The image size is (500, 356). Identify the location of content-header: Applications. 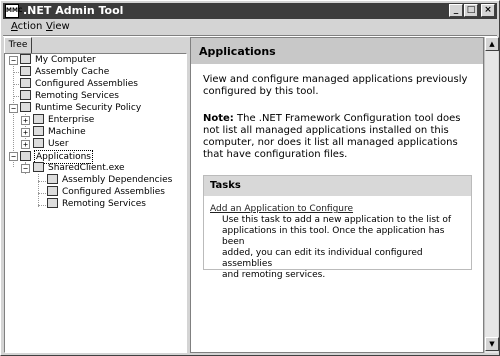
(337, 51).